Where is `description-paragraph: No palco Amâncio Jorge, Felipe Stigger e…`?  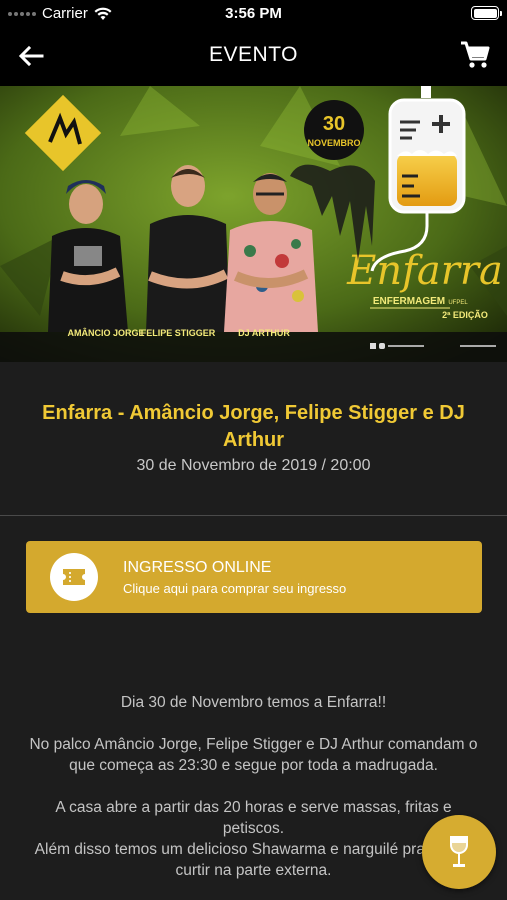
description-paragraph: No palco Amâncio Jorge, Felipe Stigger e… is located at coordinates (253, 755).